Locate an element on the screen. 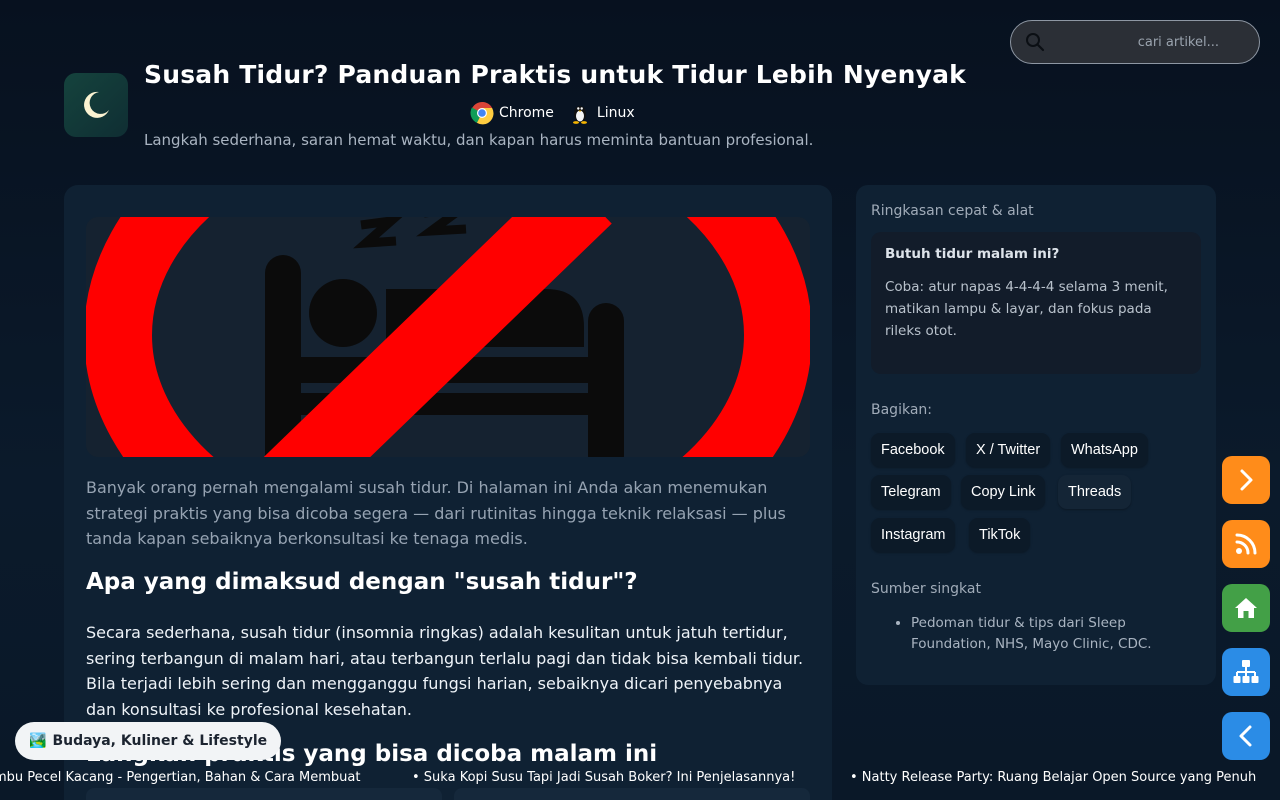 The image size is (1280, 800). chevron-left-icon is located at coordinates (1245, 736).